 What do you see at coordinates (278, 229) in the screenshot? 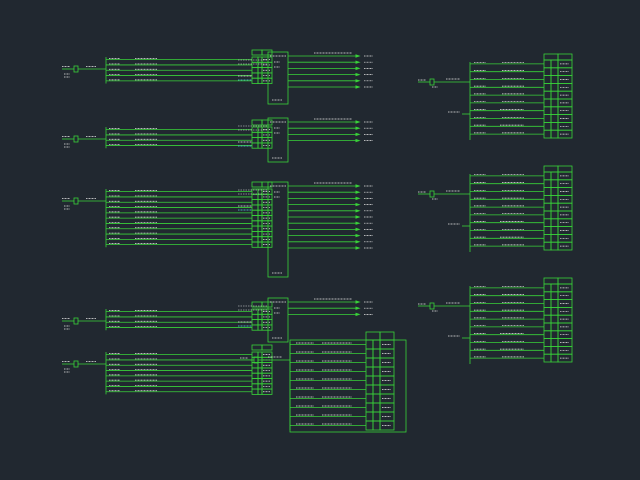
I see `distribution-box` at bounding box center [278, 229].